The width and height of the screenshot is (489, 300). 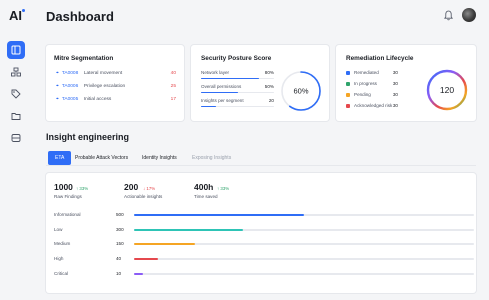 I want to click on page-title: Dashboard, so click(x=80, y=16).